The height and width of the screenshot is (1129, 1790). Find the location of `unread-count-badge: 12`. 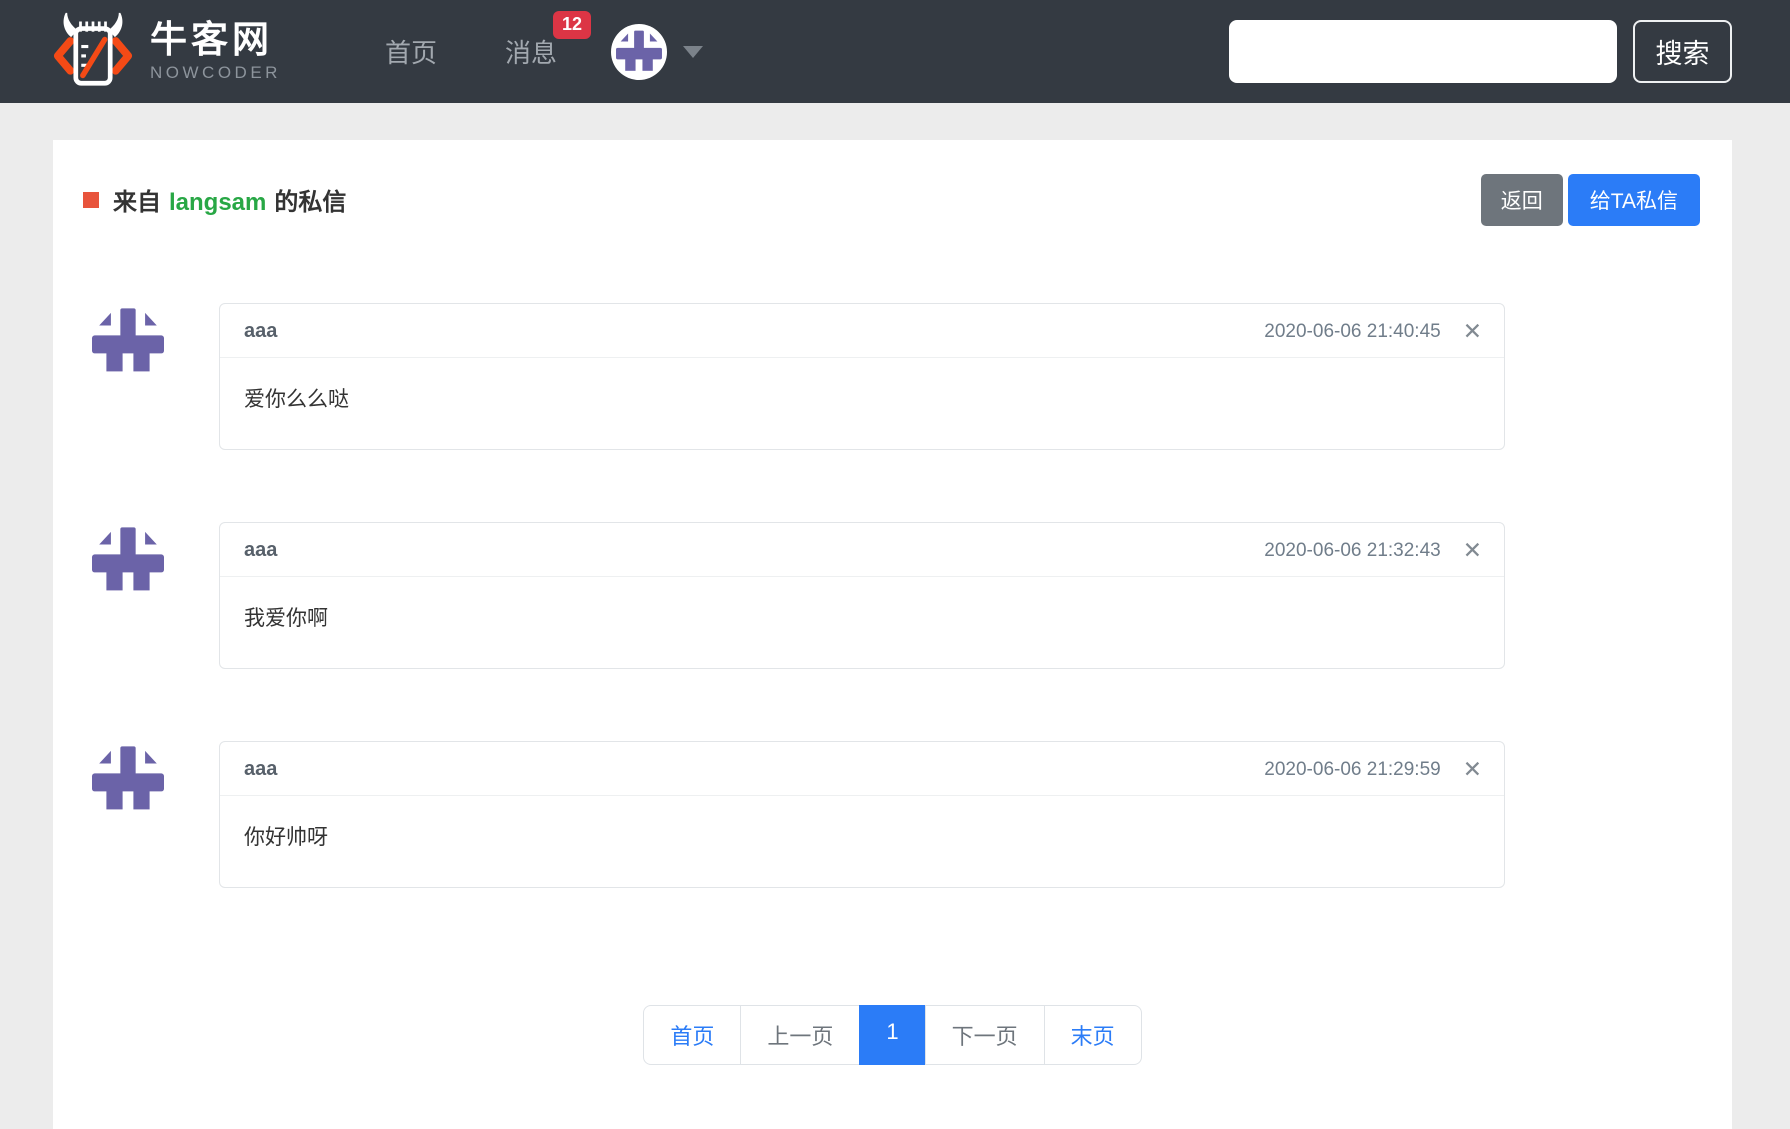

unread-count-badge: 12 is located at coordinates (571, 25).